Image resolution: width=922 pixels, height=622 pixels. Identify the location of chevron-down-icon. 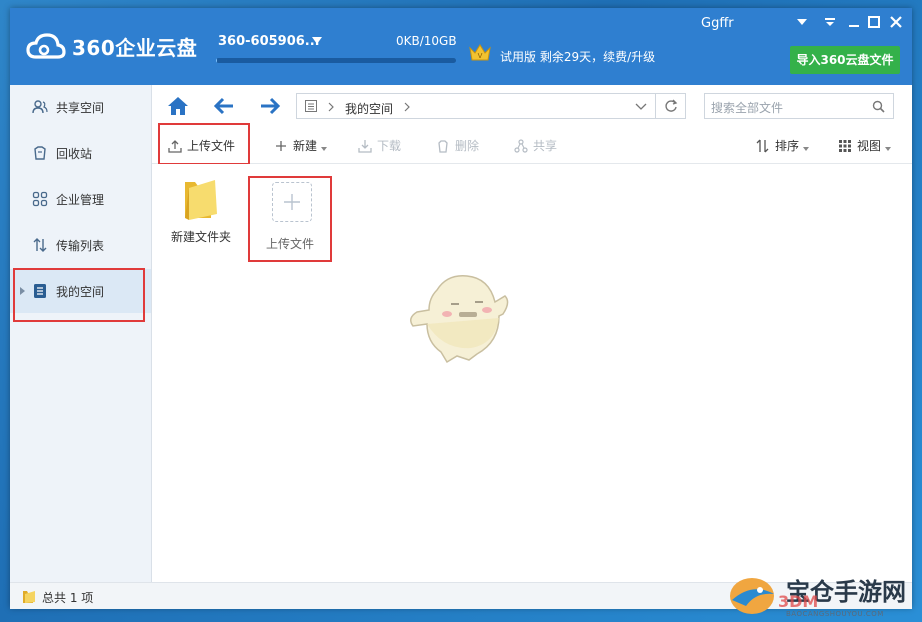
(641, 107).